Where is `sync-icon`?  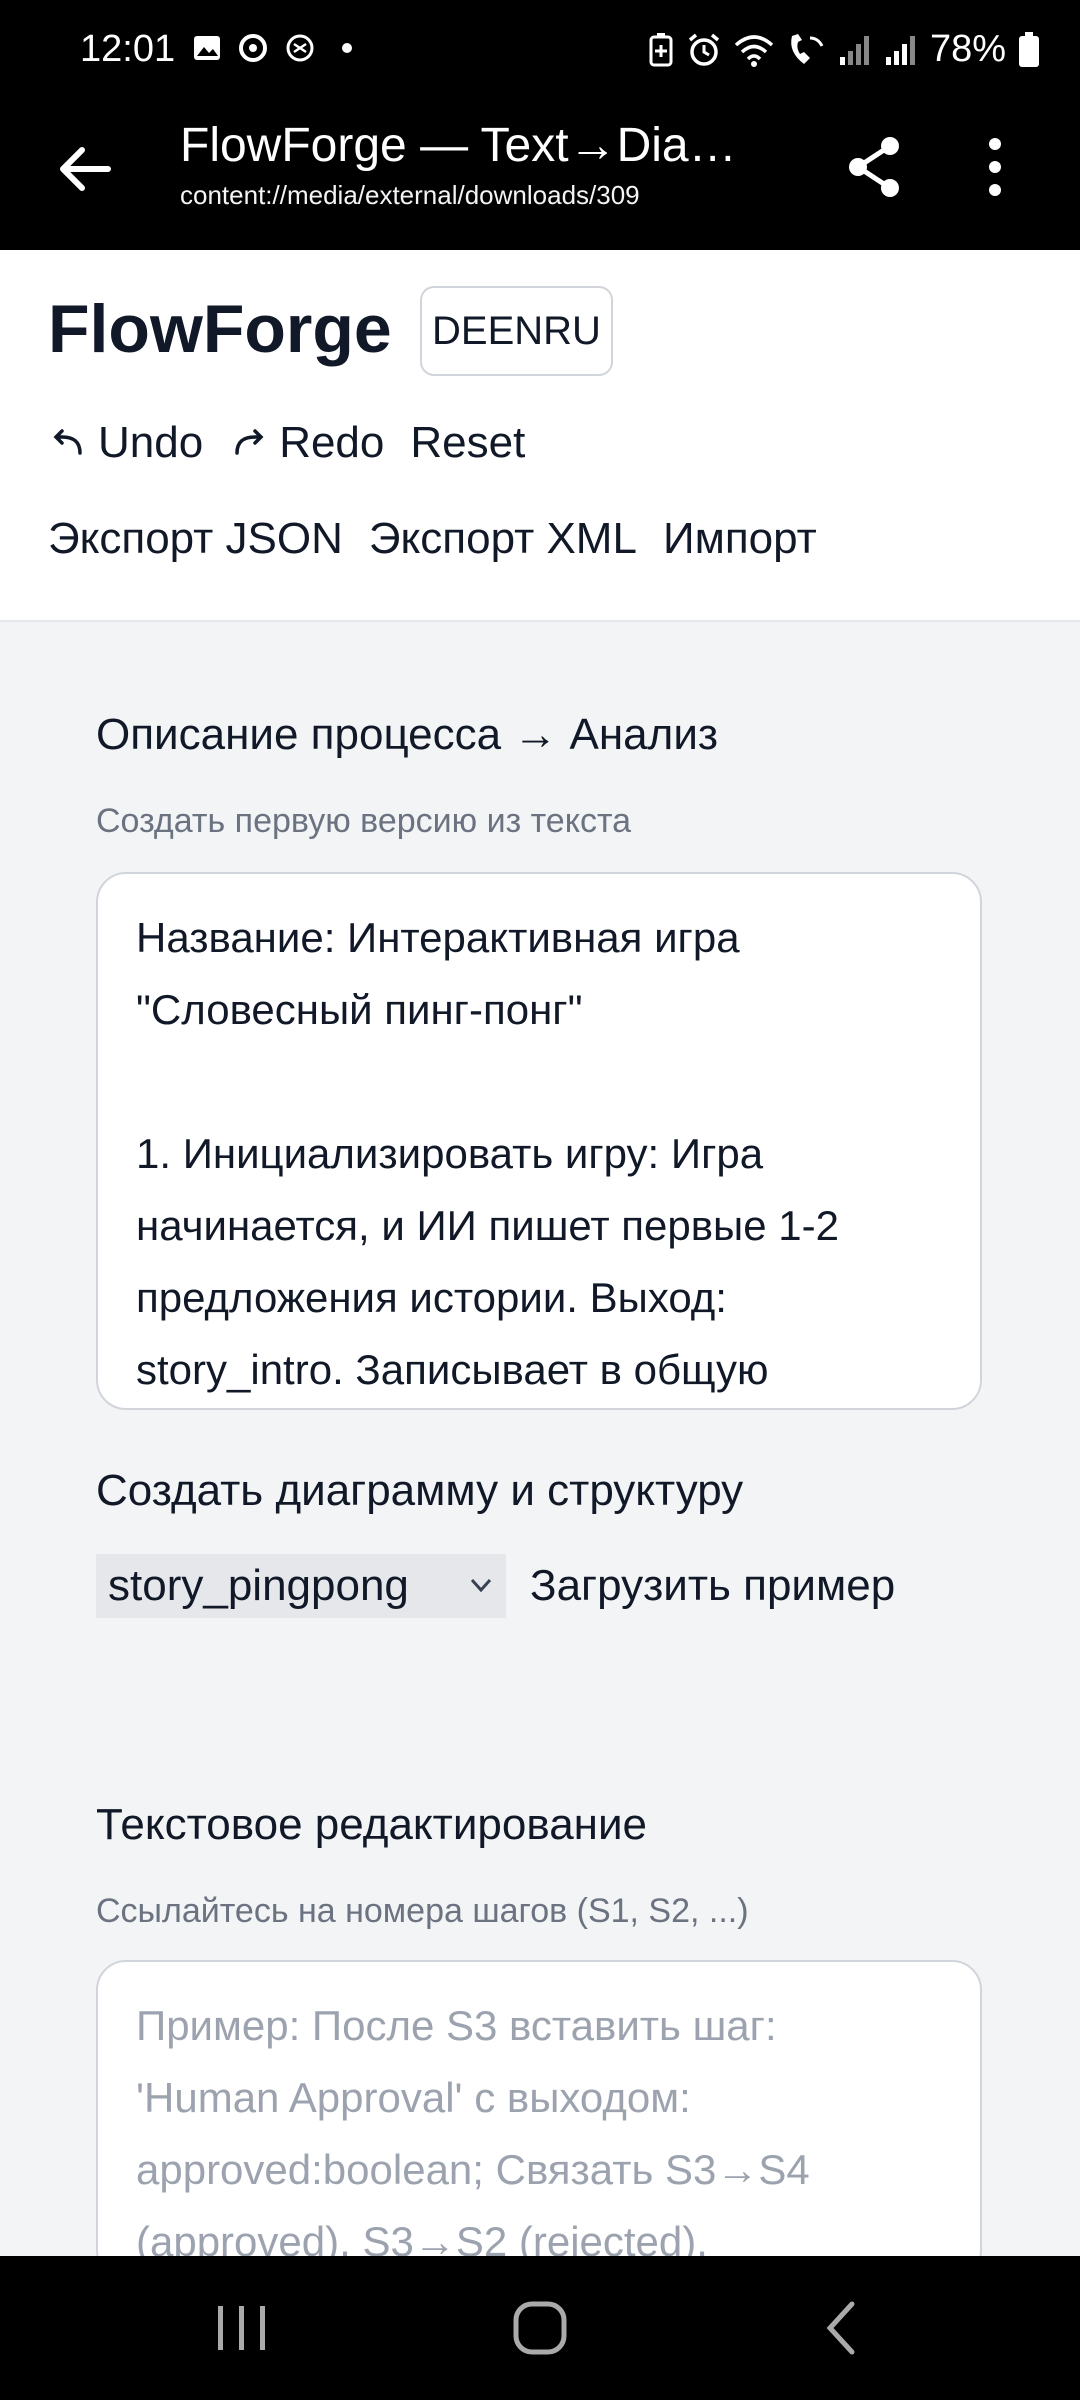
sync-icon is located at coordinates (253, 48).